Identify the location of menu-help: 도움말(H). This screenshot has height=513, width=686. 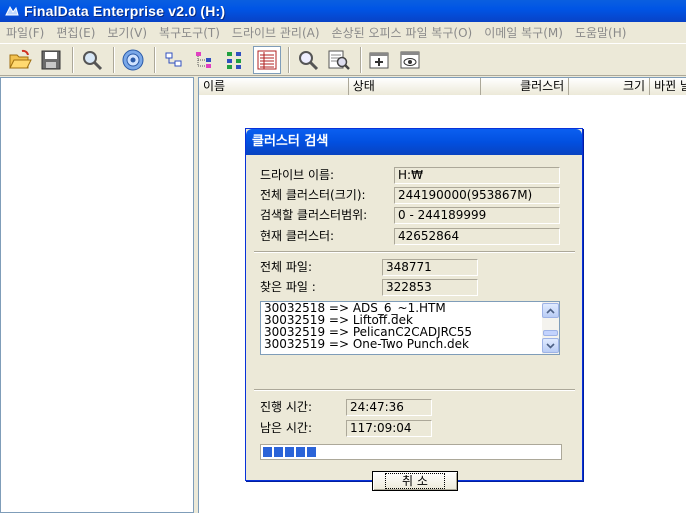
(601, 32).